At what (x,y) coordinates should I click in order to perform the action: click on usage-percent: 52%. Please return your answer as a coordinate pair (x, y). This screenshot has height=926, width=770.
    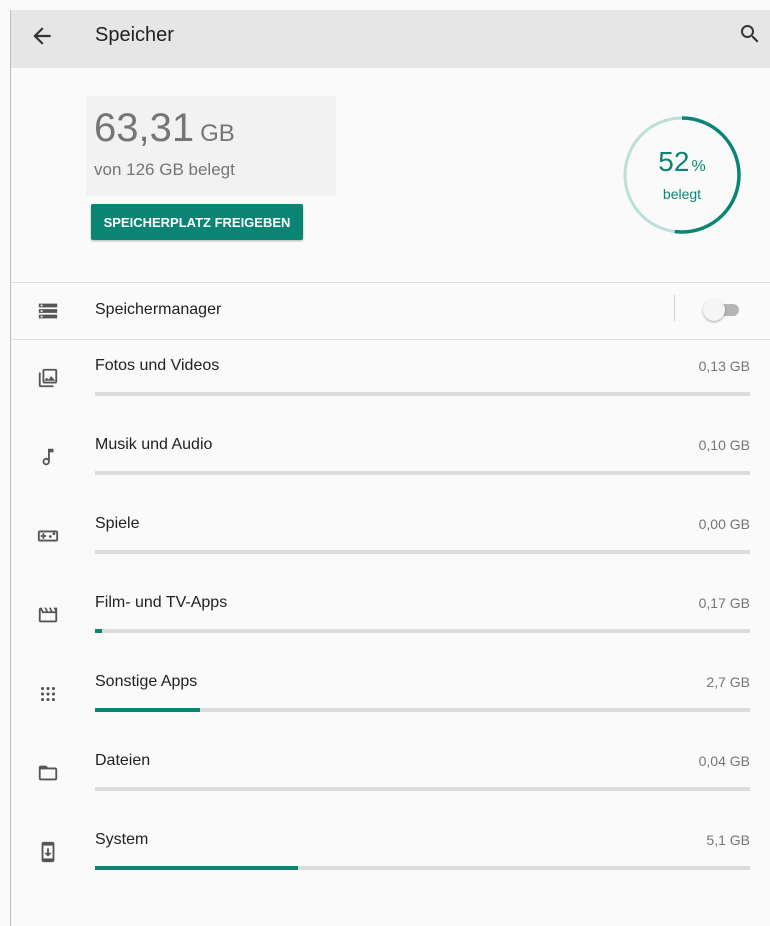
    Looking at the image, I should click on (682, 162).